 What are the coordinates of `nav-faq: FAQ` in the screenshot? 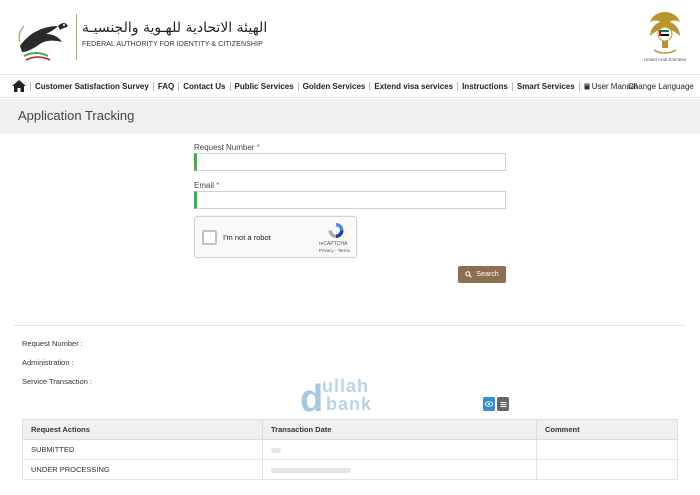 It's located at (165, 86).